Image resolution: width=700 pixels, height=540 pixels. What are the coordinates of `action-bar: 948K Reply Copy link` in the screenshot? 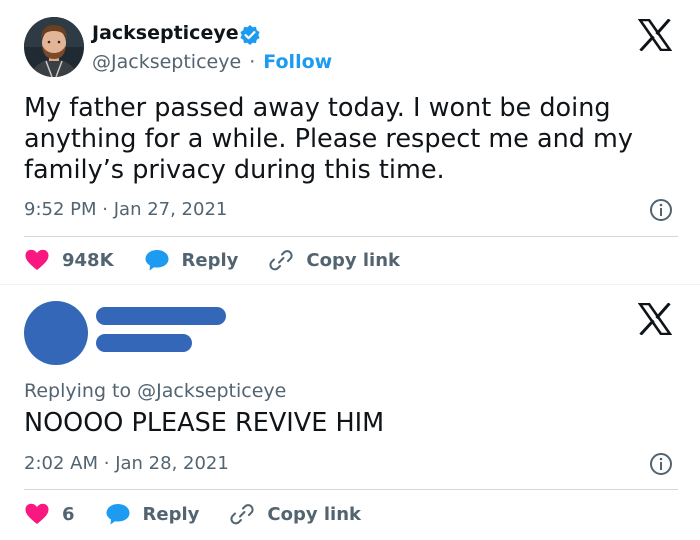 It's located at (227, 260).